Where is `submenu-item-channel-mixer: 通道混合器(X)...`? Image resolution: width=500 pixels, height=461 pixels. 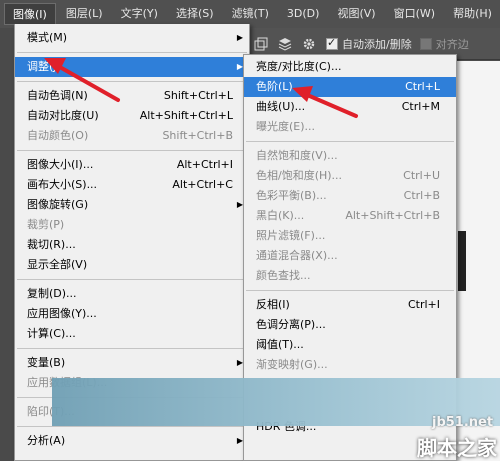 submenu-item-channel-mixer: 通道混合器(X)... is located at coordinates (350, 256).